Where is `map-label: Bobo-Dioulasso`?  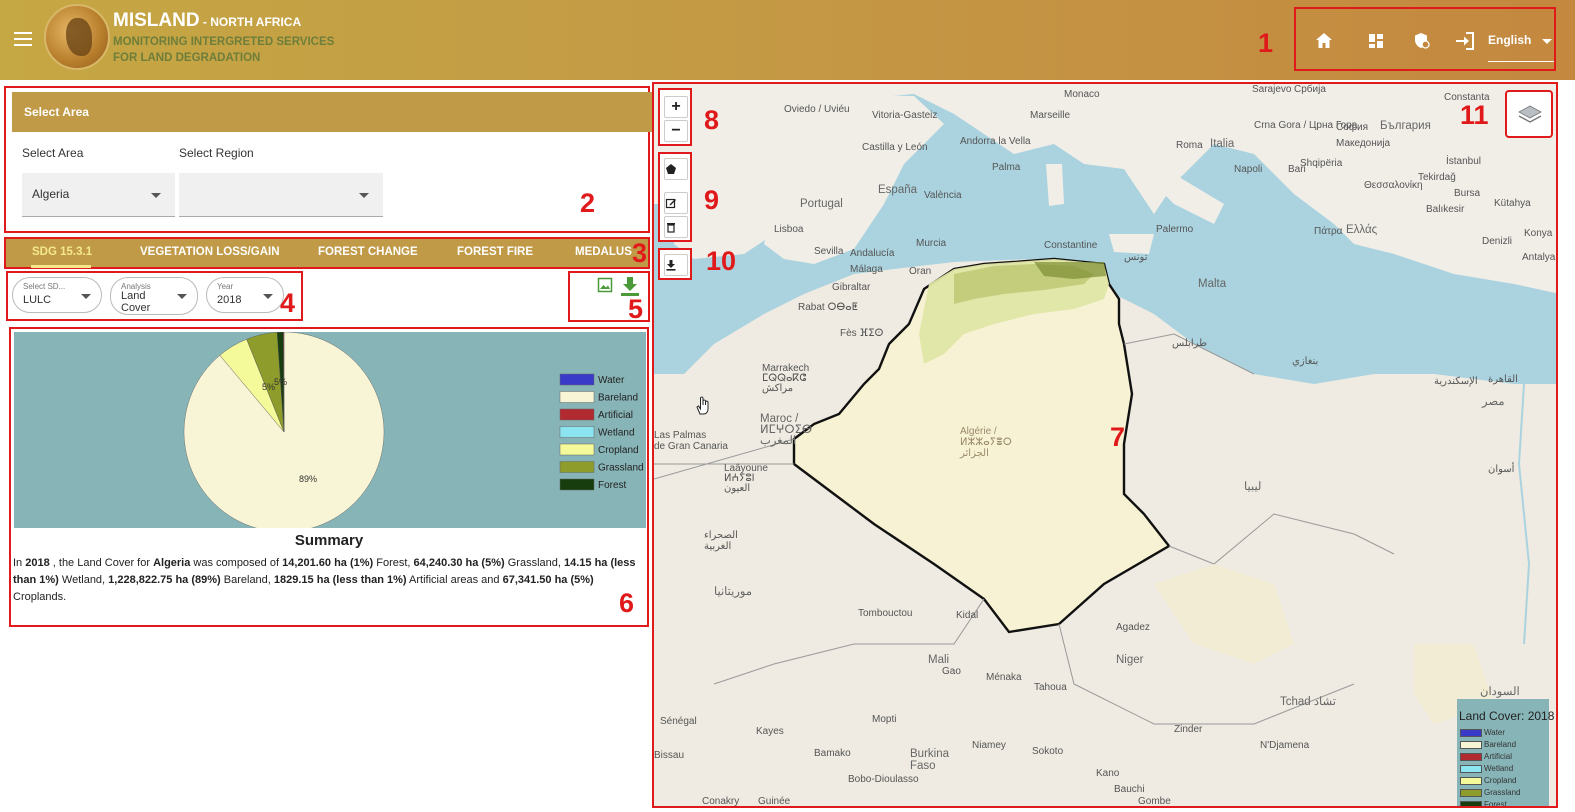 map-label: Bobo-Dioulasso is located at coordinates (883, 779).